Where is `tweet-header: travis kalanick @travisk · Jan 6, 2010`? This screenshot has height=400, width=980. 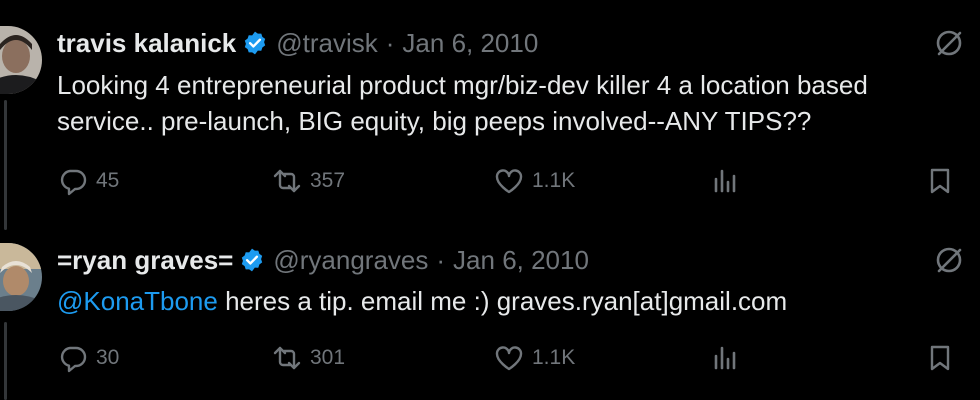 tweet-header: travis kalanick @travisk · Jan 6, 2010 is located at coordinates (297, 43).